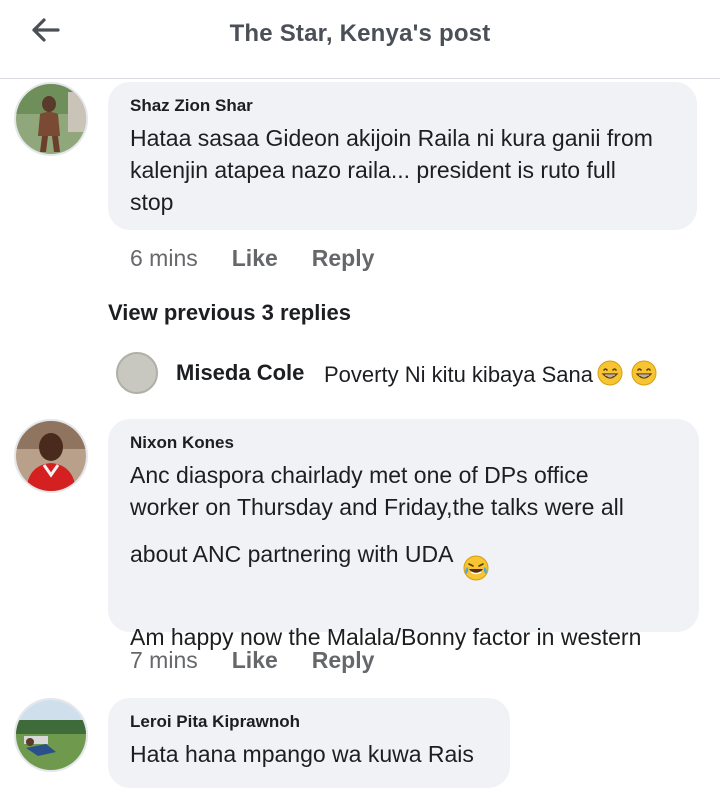 The height and width of the screenshot is (788, 720). I want to click on post-header: The Star, Kenya's post, so click(360, 39).